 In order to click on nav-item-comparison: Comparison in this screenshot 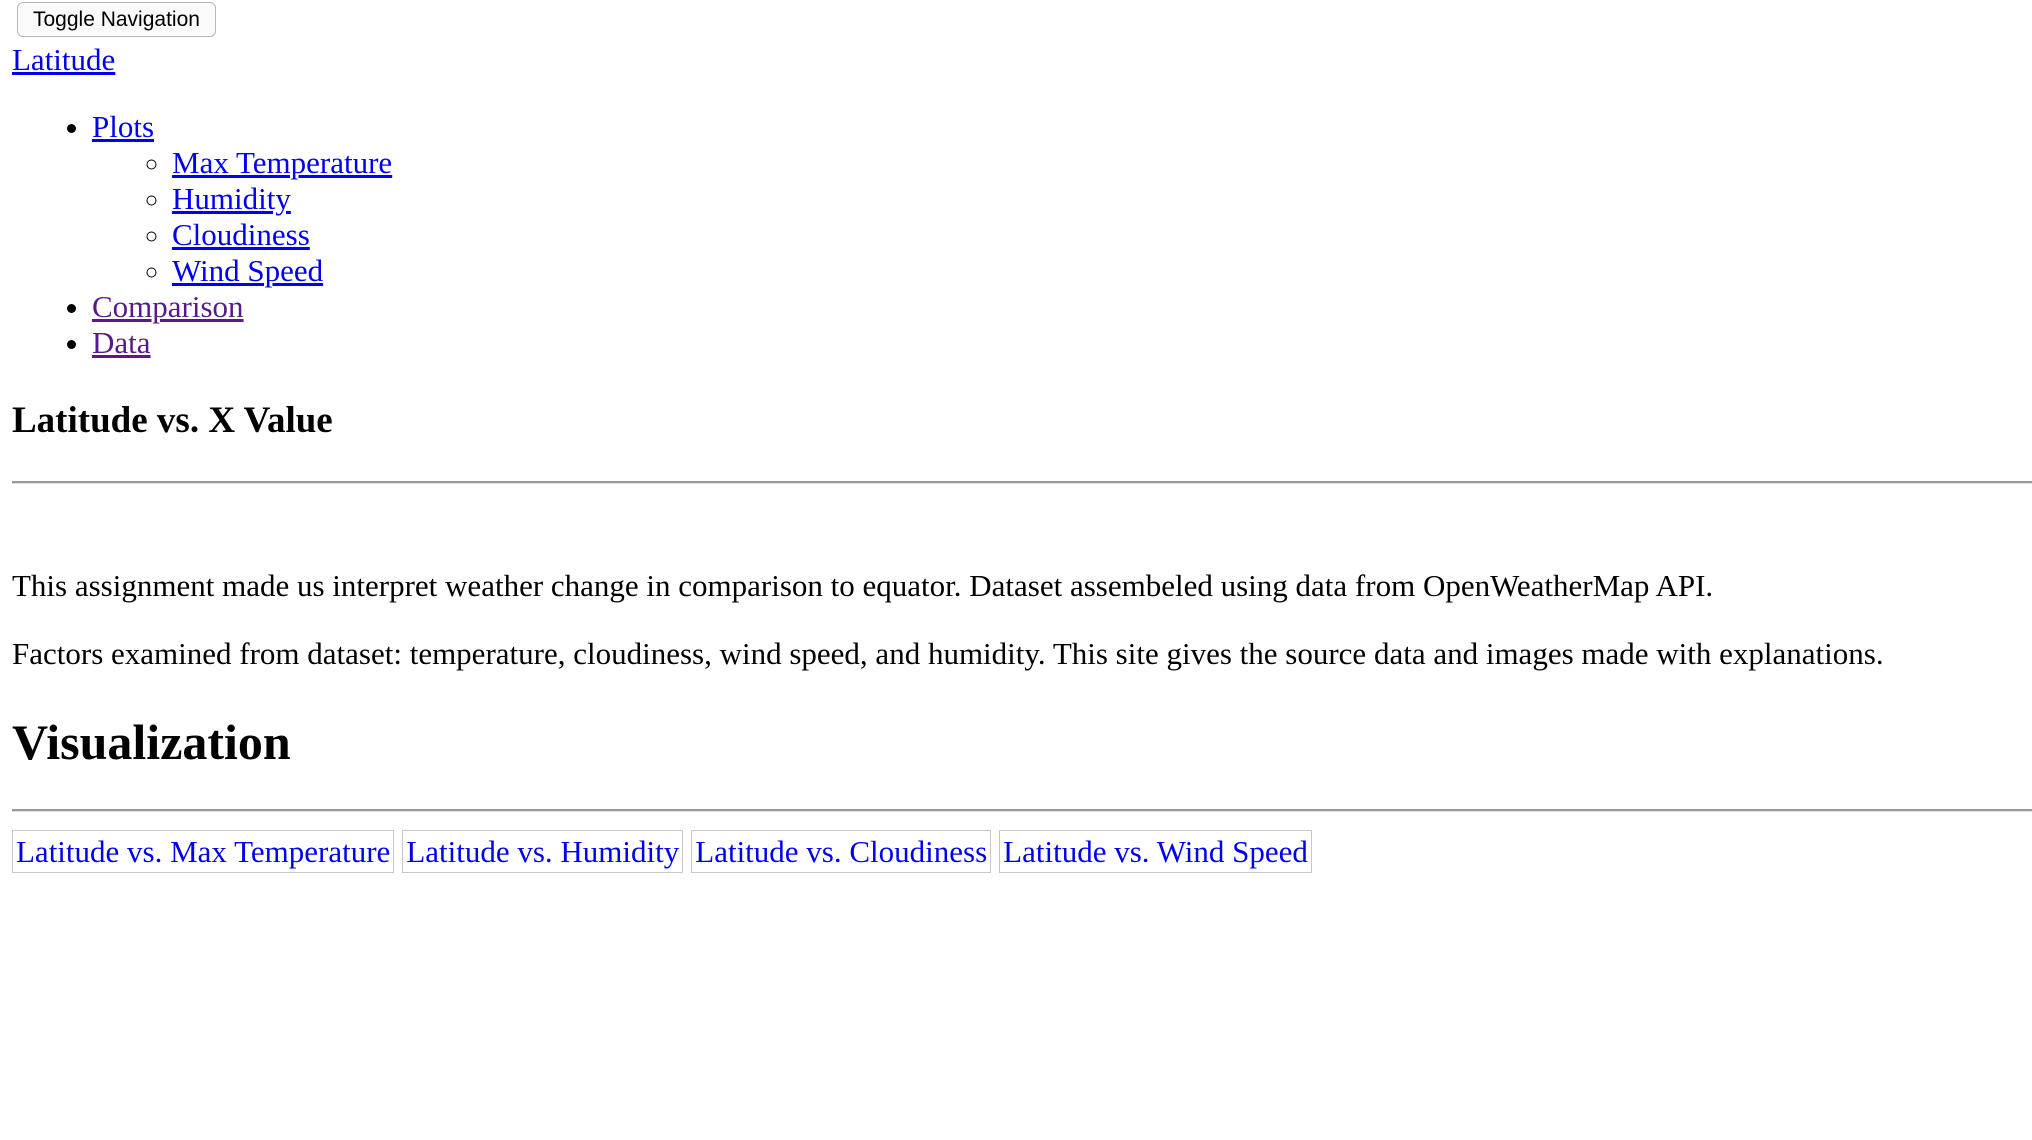, I will do `click(242, 307)`.